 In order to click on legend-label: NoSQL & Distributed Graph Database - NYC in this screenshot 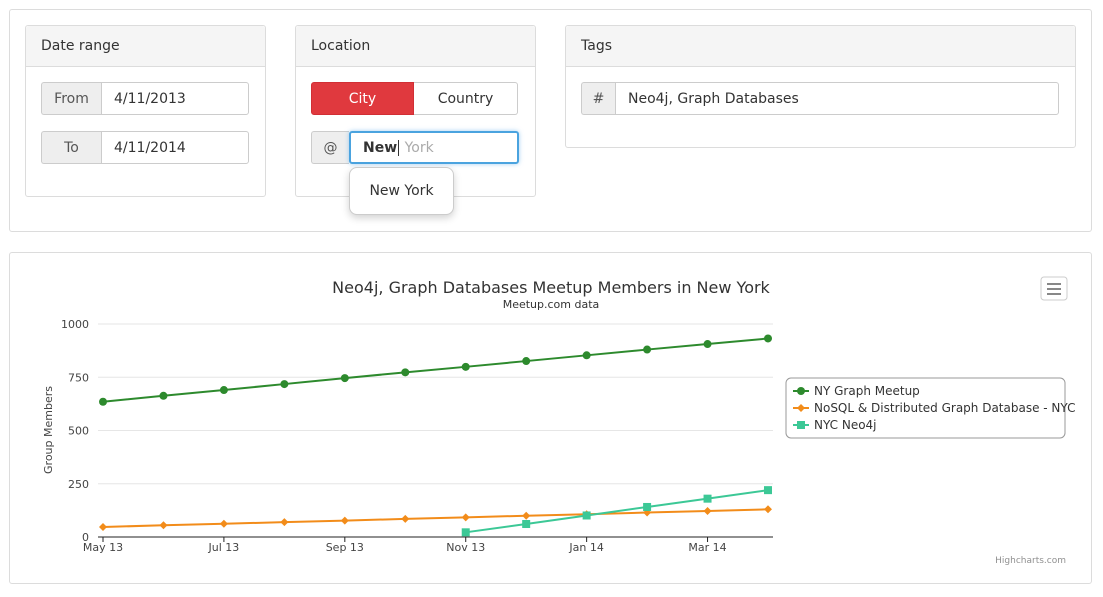, I will do `click(944, 408)`.